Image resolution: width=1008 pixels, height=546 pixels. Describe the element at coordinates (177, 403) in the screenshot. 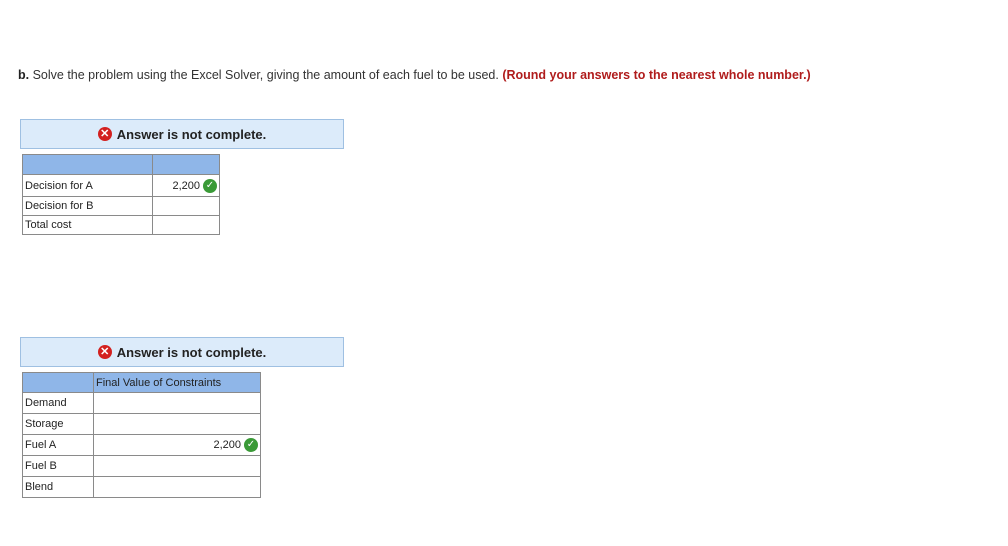

I see `demand-input` at that location.